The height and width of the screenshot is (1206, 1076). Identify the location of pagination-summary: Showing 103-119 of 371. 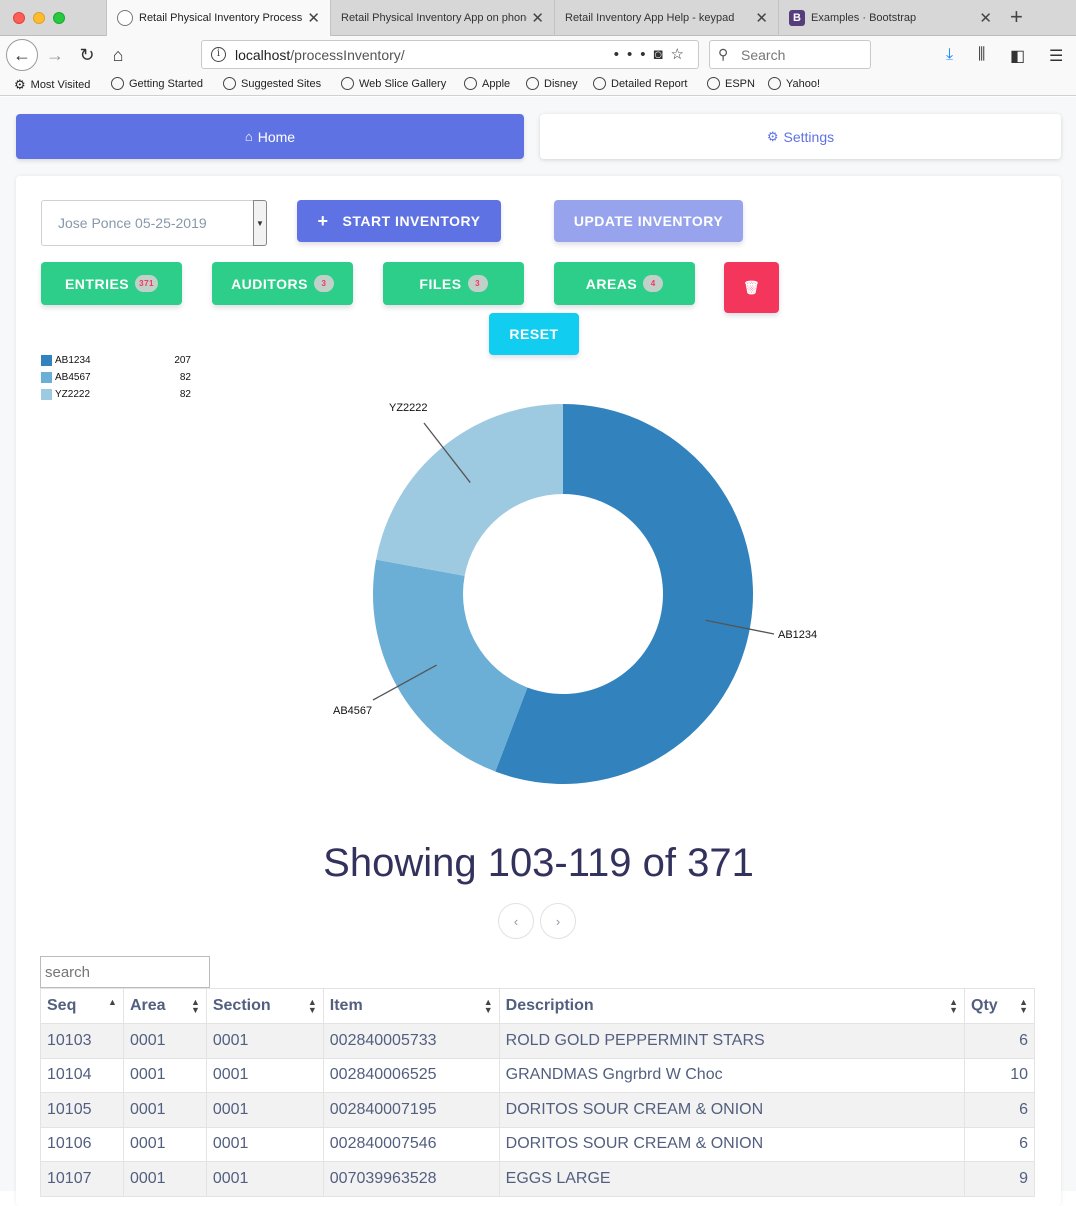
(538, 863).